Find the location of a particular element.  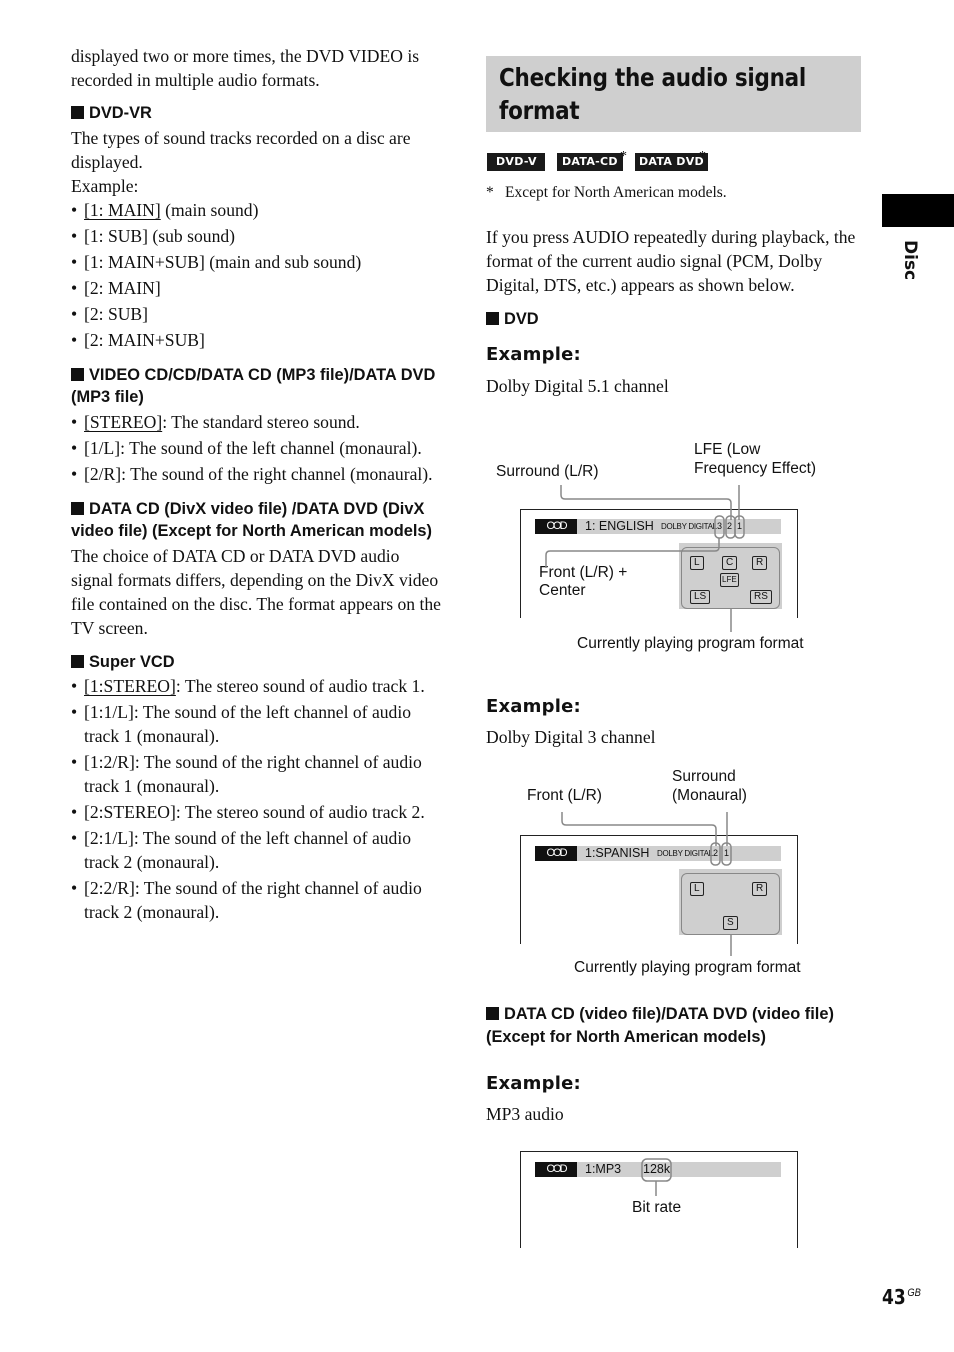

bitrate-pill is located at coordinates (656, 1170).